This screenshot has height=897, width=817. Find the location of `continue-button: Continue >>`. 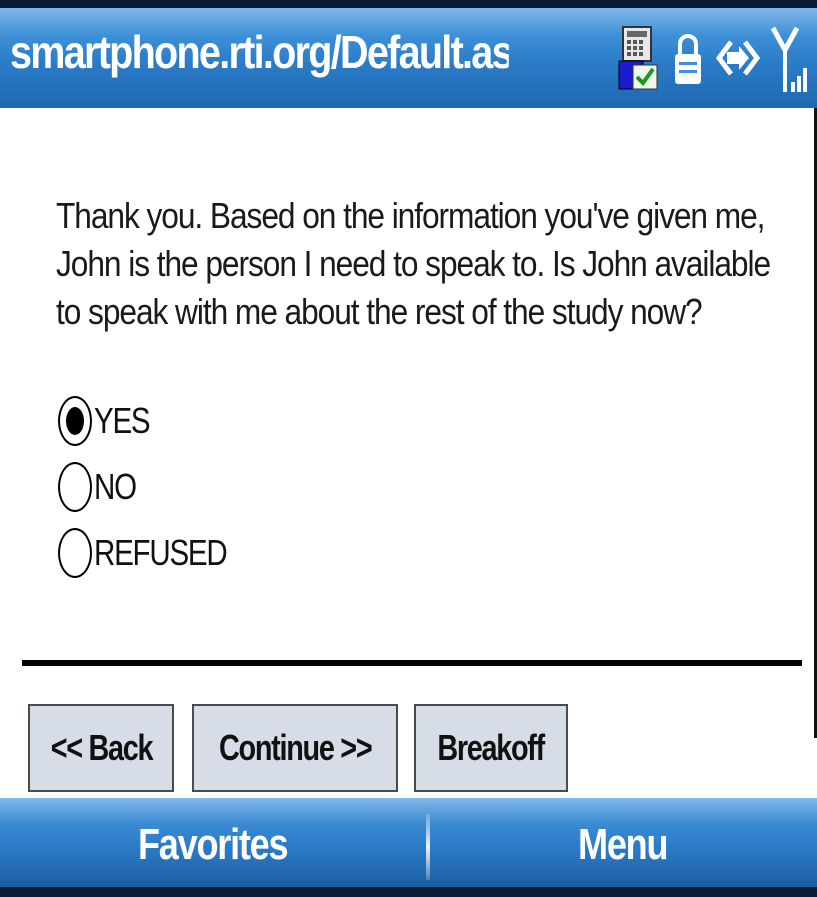

continue-button: Continue >> is located at coordinates (295, 748).